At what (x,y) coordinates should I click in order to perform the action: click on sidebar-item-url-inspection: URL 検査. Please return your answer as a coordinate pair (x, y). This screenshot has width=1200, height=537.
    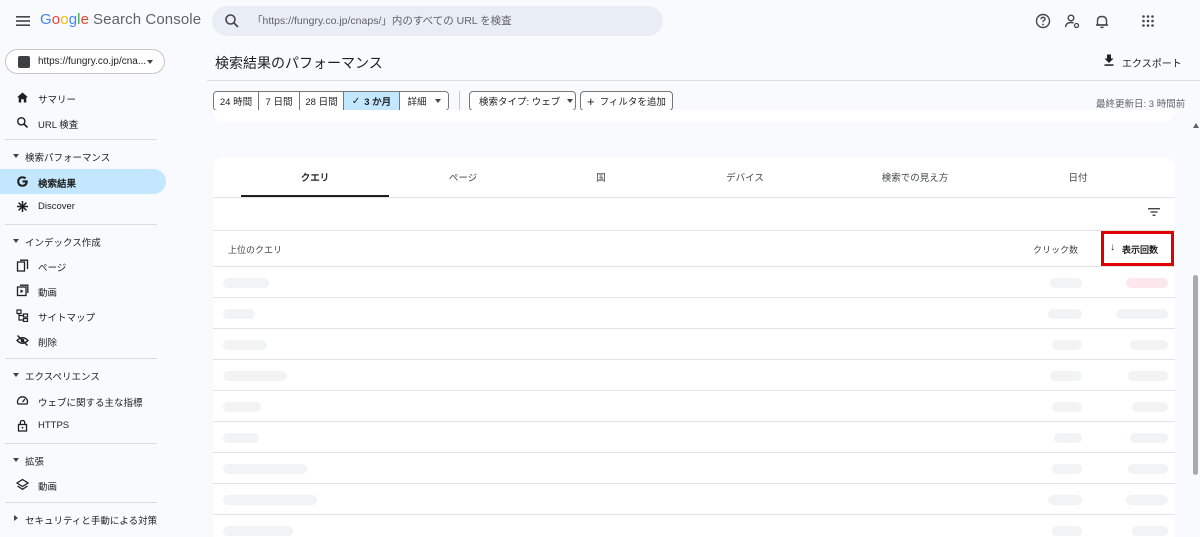
    Looking at the image, I should click on (83, 122).